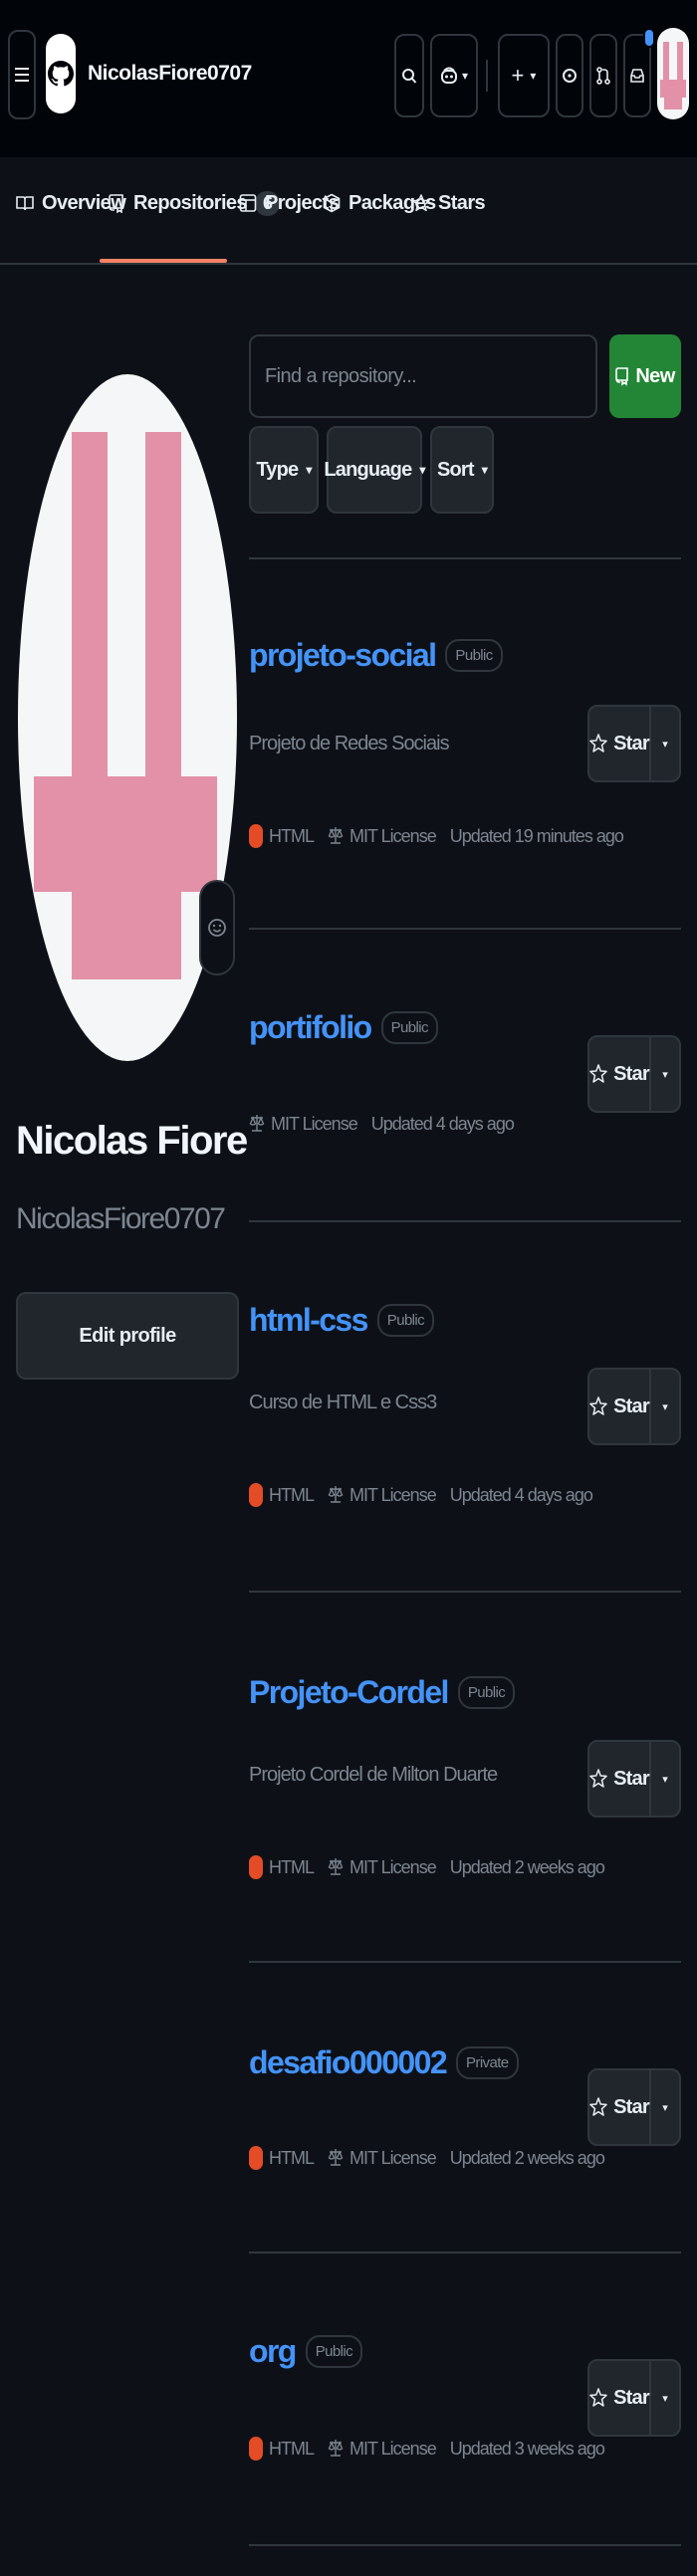 The image size is (697, 2576). I want to click on hamburger-icon, so click(22, 75).